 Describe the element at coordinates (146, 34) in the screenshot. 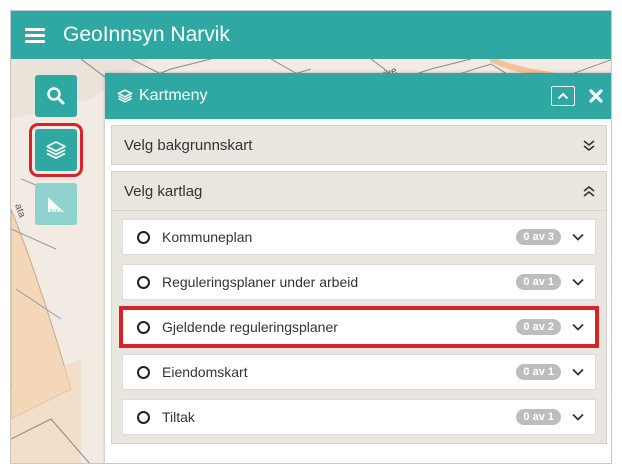

I see `app-title: GeoInnsyn Narvik` at that location.